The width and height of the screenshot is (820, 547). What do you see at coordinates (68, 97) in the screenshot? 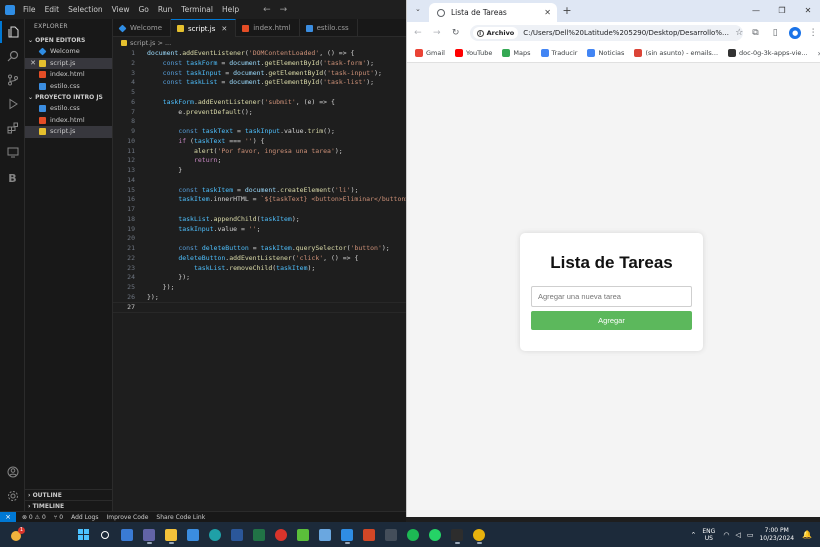
I see `project-folder-header: ⌄ PROYECTO INTRO JS` at bounding box center [68, 97].